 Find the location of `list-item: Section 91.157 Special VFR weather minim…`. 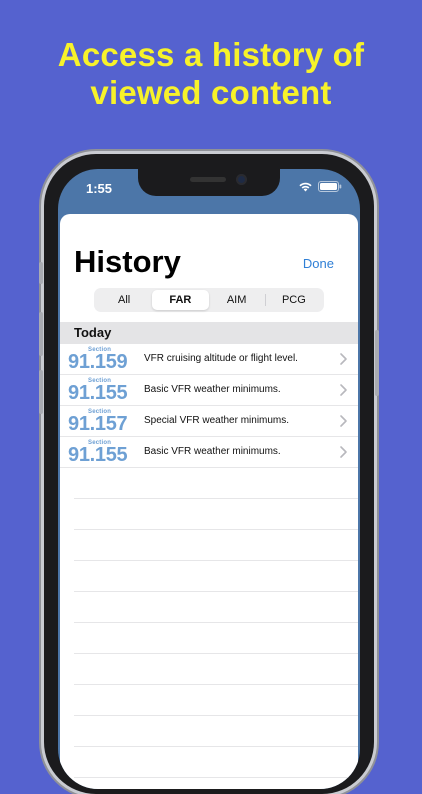

list-item: Section 91.157 Special VFR weather minim… is located at coordinates (209, 421).